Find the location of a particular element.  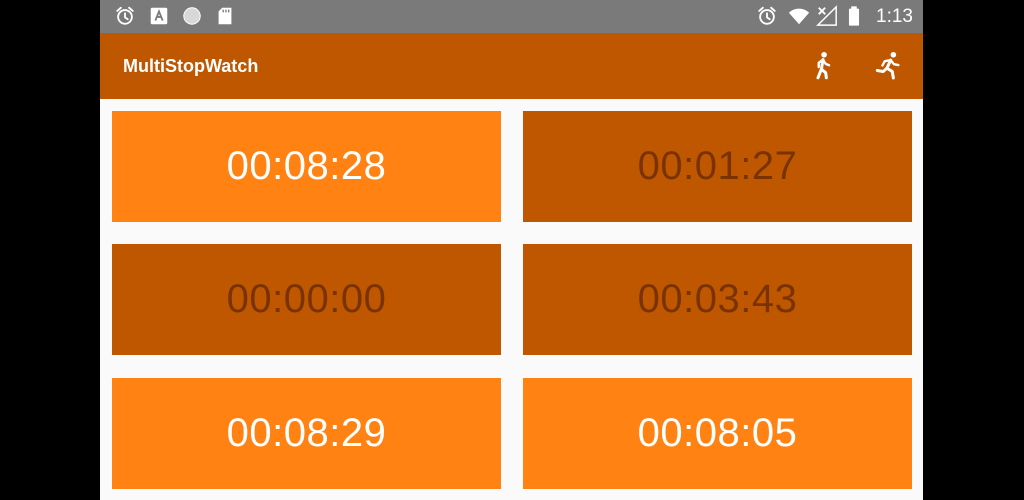

circle-icon is located at coordinates (192, 16).